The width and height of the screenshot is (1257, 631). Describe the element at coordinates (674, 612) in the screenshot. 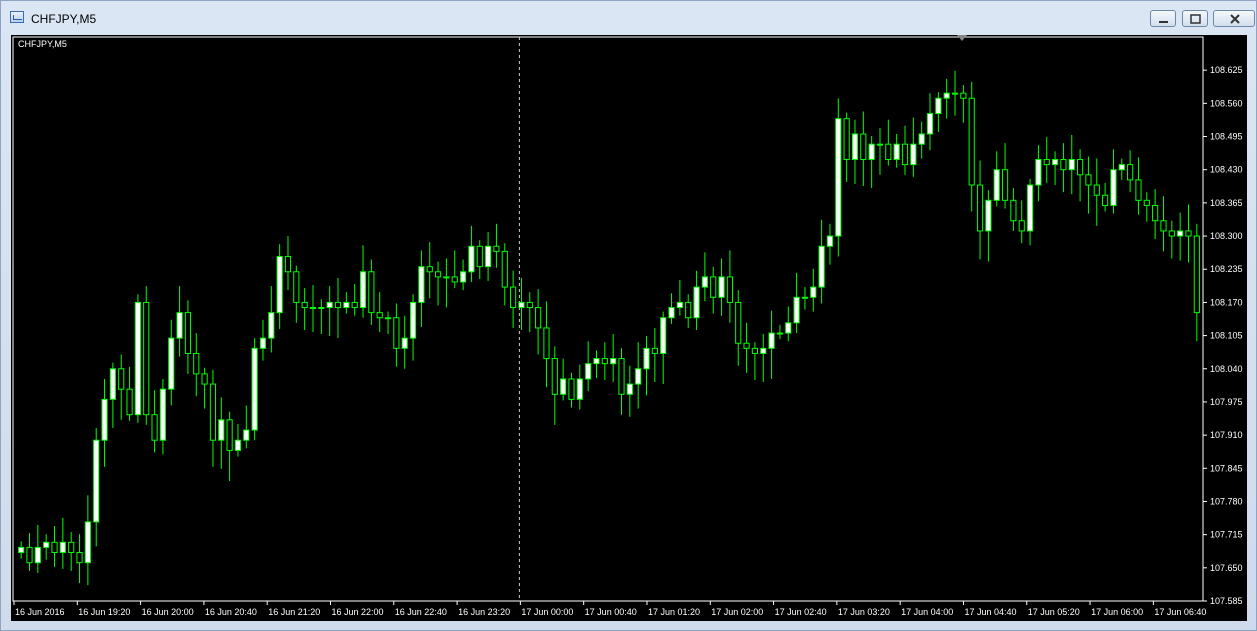

I see `x-tick-label: 17 Jun 01:20` at that location.